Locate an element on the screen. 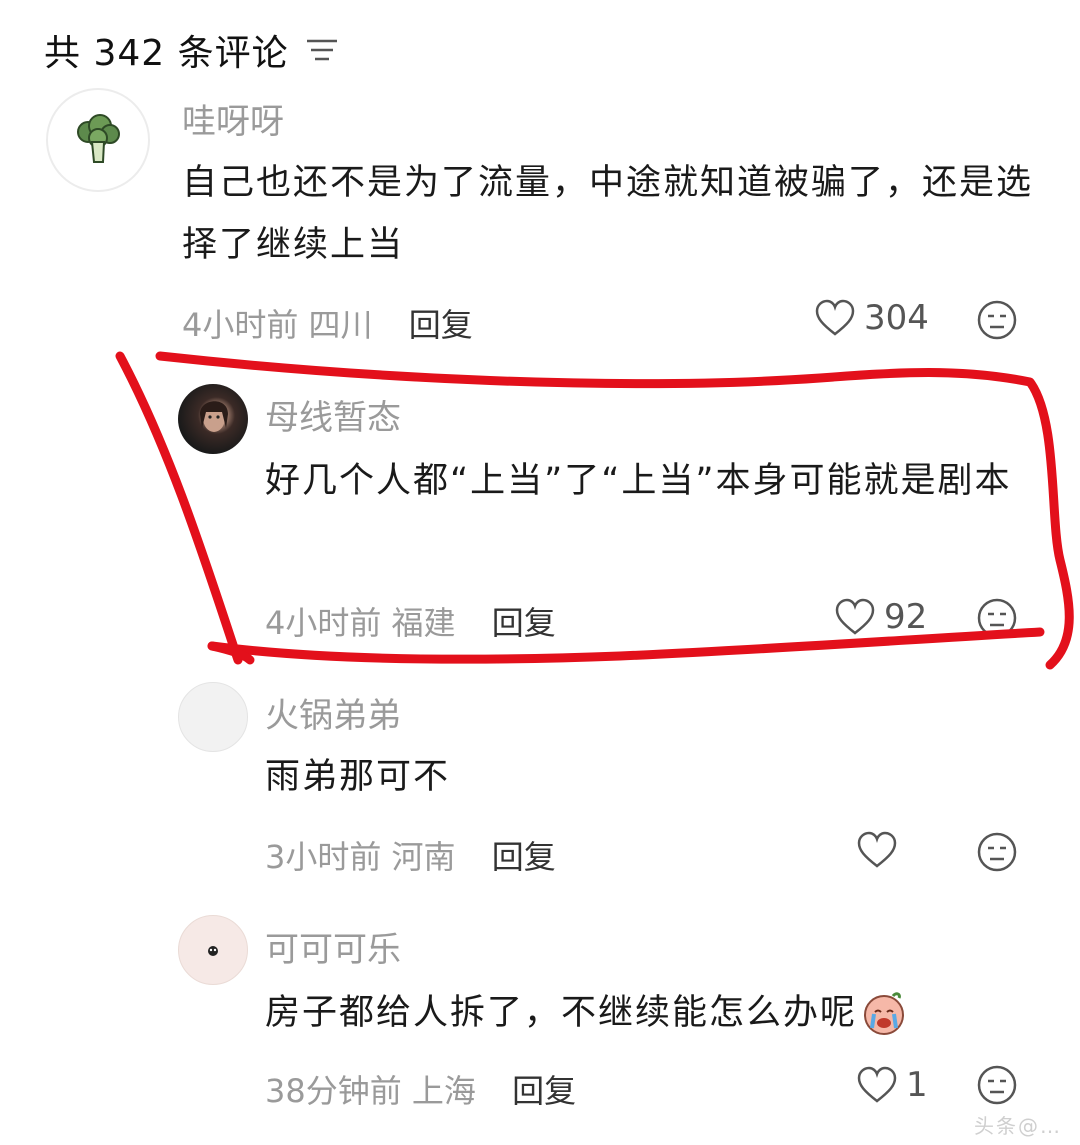  comment-count-title: 共 342 条评论 is located at coordinates (166, 53).